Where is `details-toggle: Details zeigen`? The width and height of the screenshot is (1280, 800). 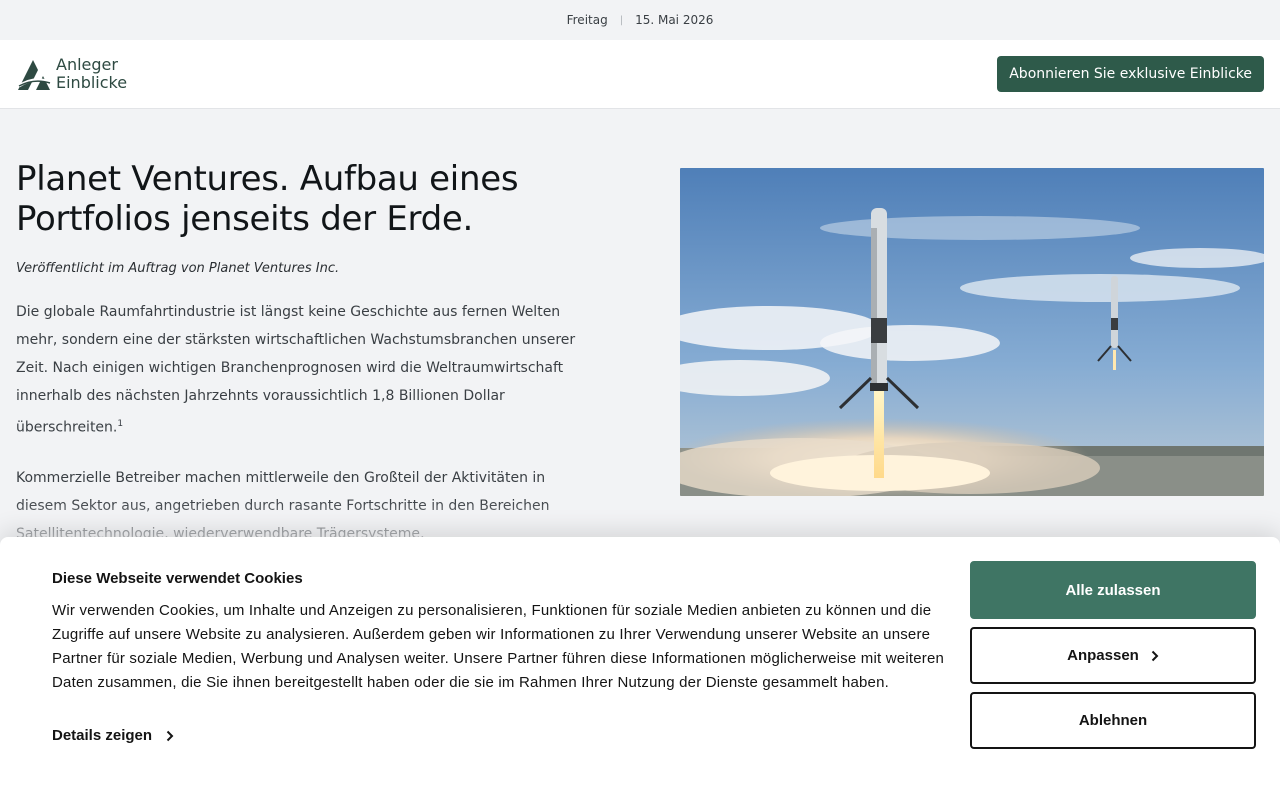
details-toggle: Details zeigen is located at coordinates (113, 735).